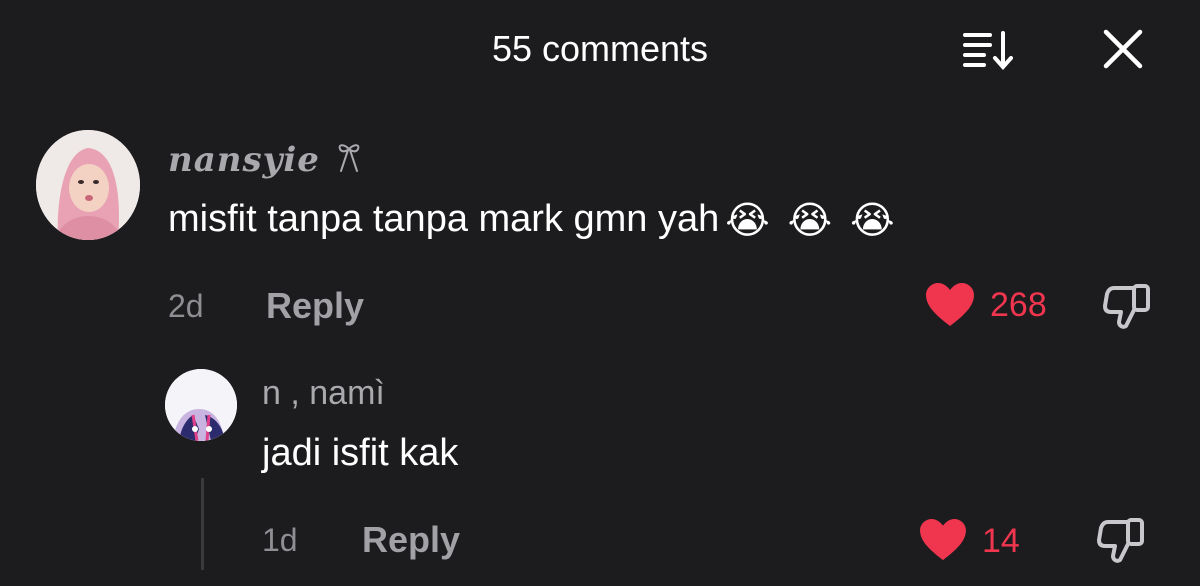 This screenshot has width=1200, height=586. I want to click on sort-icon, so click(988, 51).